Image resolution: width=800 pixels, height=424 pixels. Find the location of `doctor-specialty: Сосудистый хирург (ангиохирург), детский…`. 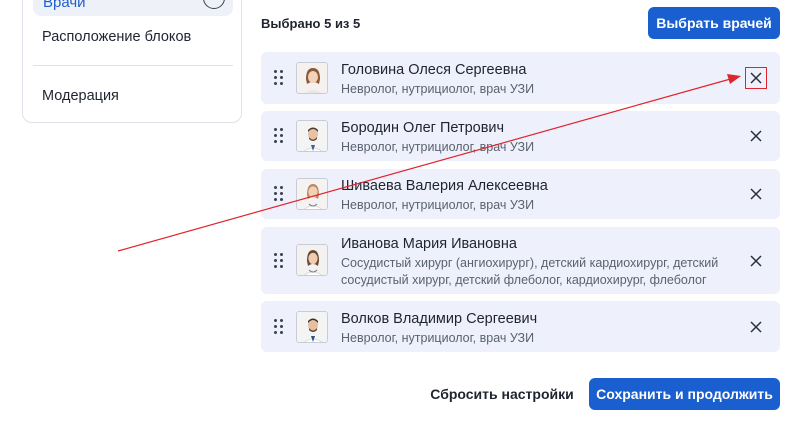

doctor-specialty: Сосудистый хирург (ангиохирург), детский… is located at coordinates (530, 271).